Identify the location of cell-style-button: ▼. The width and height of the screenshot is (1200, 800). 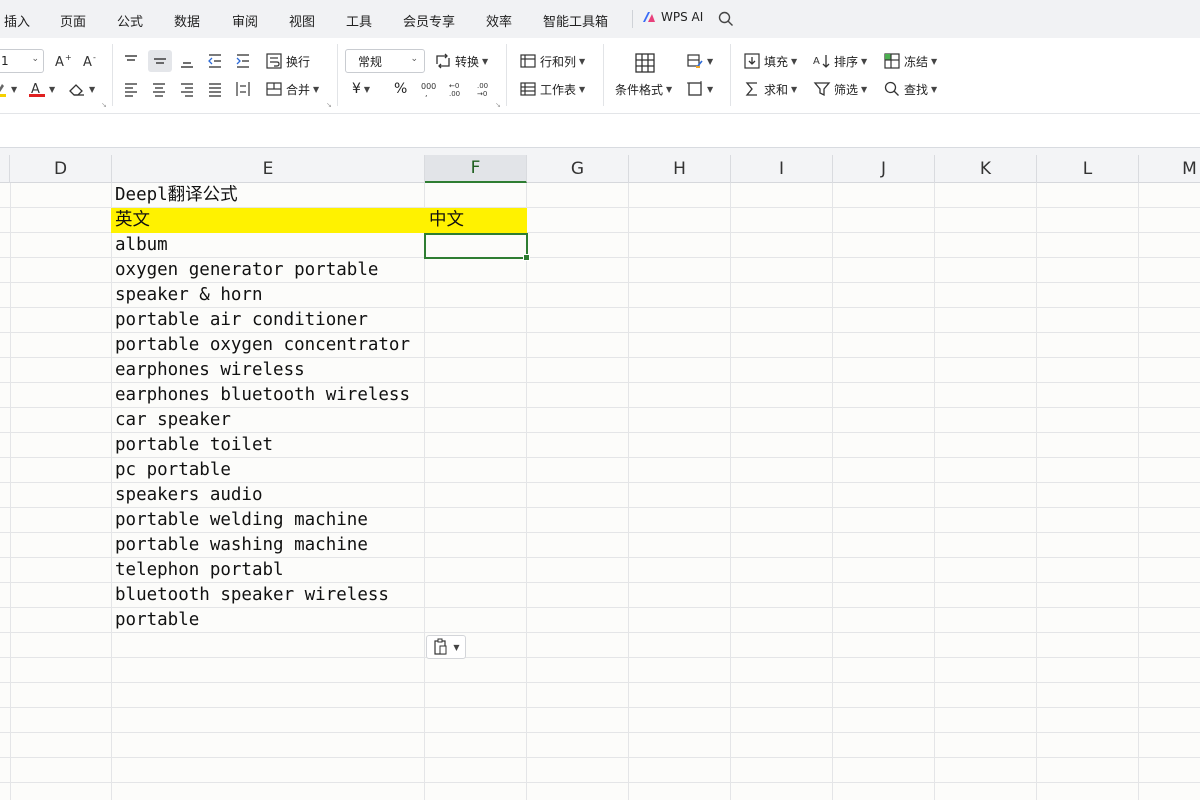
(699, 61).